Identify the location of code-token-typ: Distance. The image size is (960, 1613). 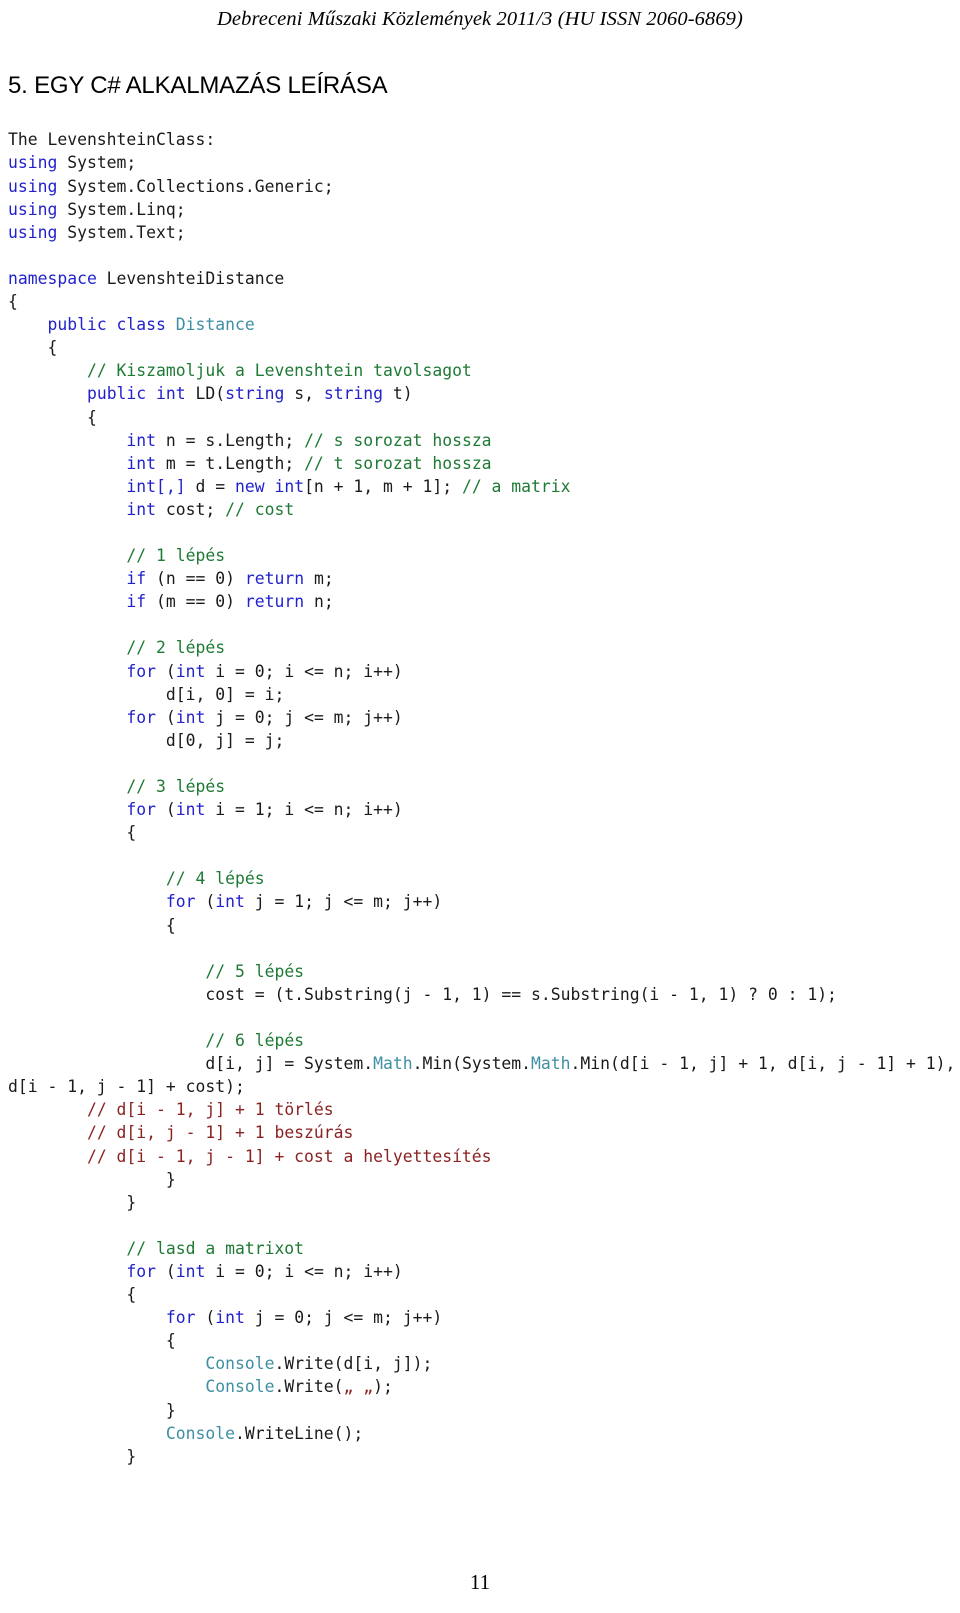
(215, 325).